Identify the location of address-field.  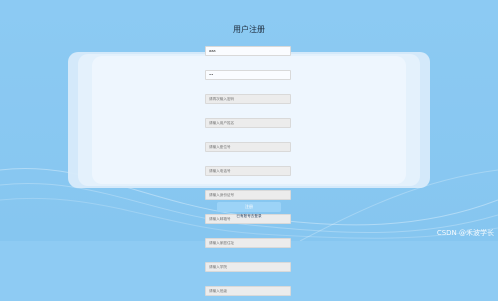
(248, 243).